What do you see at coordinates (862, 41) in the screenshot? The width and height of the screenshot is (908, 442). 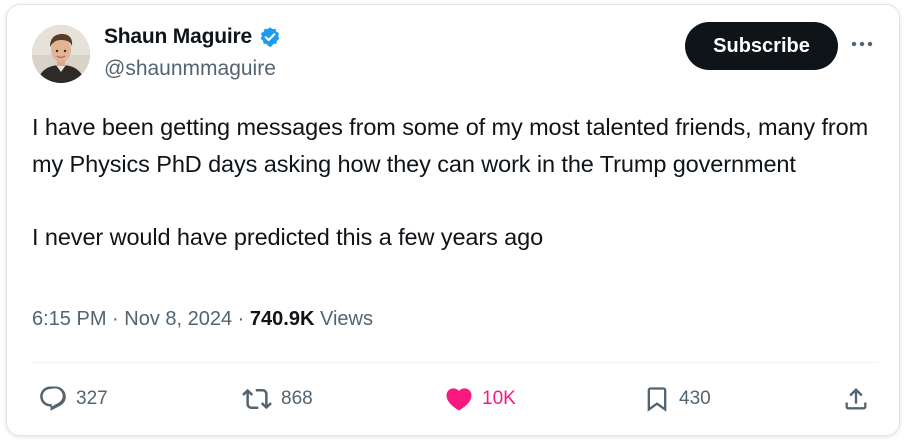 I see `more-icon` at bounding box center [862, 41].